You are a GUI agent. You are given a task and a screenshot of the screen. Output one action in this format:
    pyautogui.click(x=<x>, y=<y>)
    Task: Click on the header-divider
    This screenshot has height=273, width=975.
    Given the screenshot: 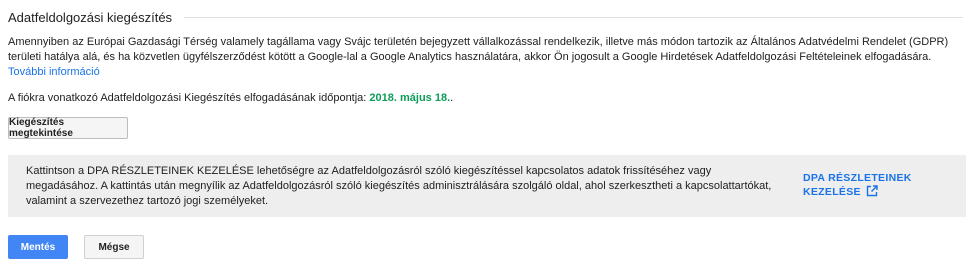 What is the action you would take?
    pyautogui.click(x=573, y=17)
    